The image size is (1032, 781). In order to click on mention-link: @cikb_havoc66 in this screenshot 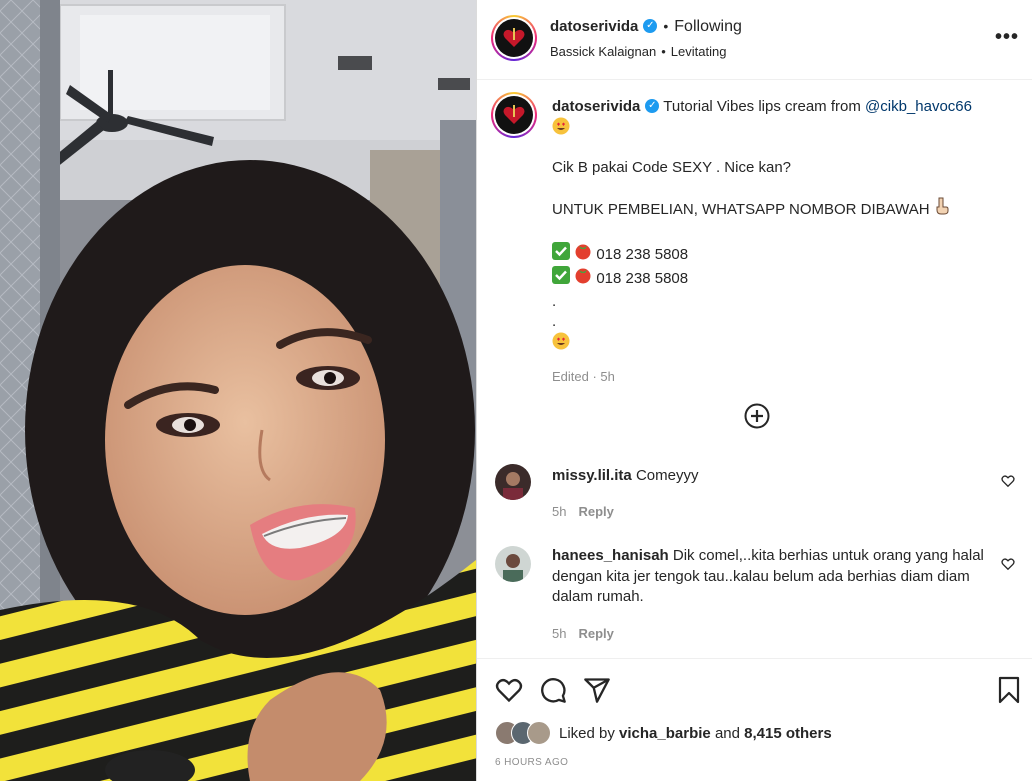, I will do `click(918, 106)`.